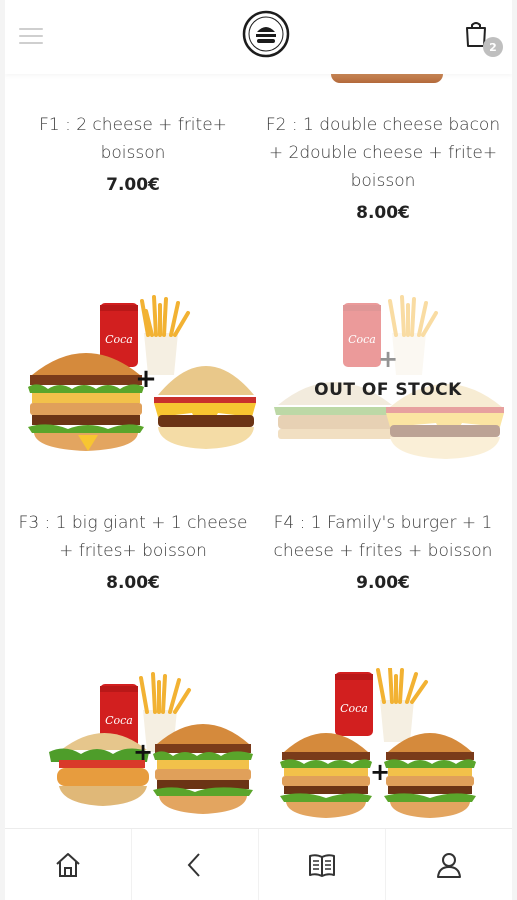 This screenshot has width=517, height=900. I want to click on product-card-f1: F1 : 2 cheese + frite+ boisson 7.00€, so click(133, 153).